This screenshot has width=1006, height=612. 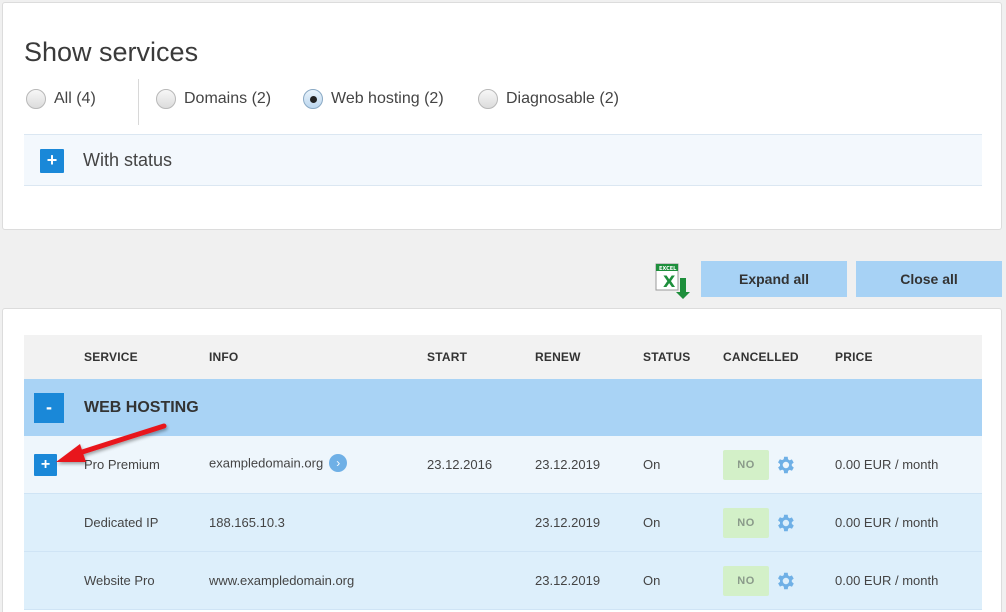 What do you see at coordinates (562, 98) in the screenshot?
I see `radio-diagnosable-label: Diagnosable (2)` at bounding box center [562, 98].